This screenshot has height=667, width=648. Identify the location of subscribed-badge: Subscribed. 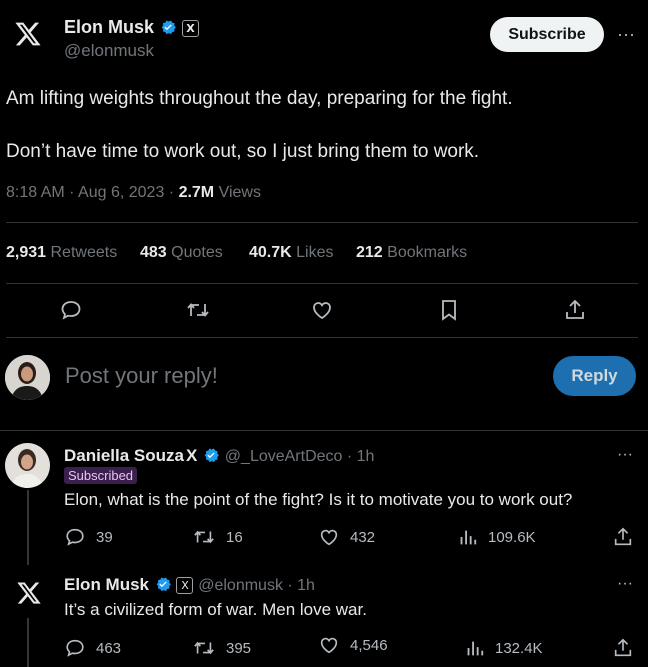
(101, 475).